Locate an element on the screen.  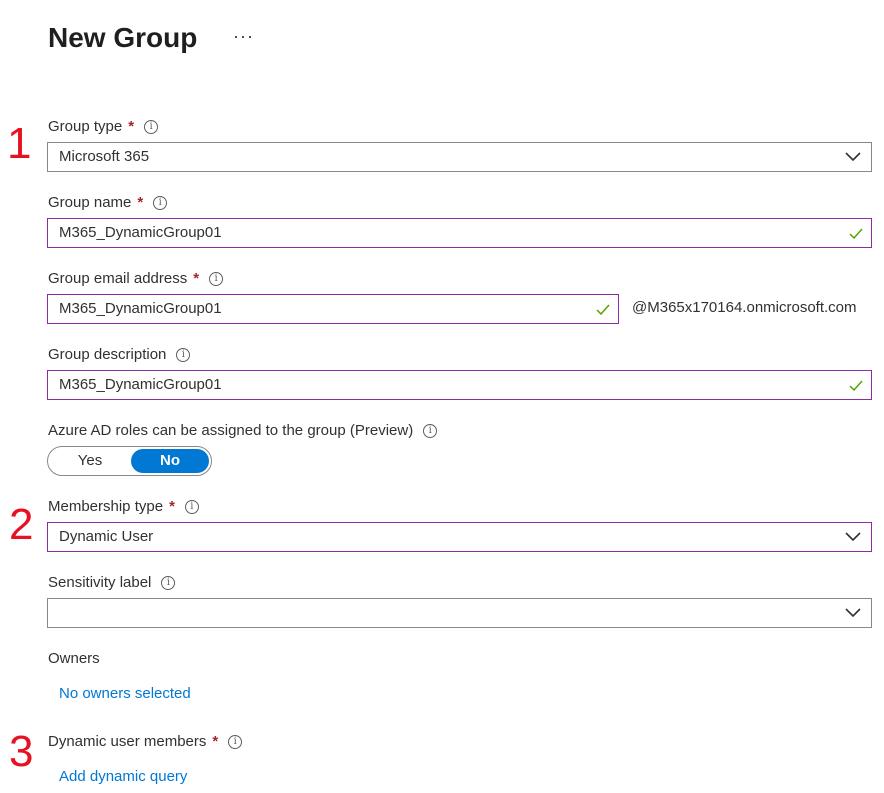
email-domain-suffix: @M365x170164.onmicrosoft.com is located at coordinates (744, 307).